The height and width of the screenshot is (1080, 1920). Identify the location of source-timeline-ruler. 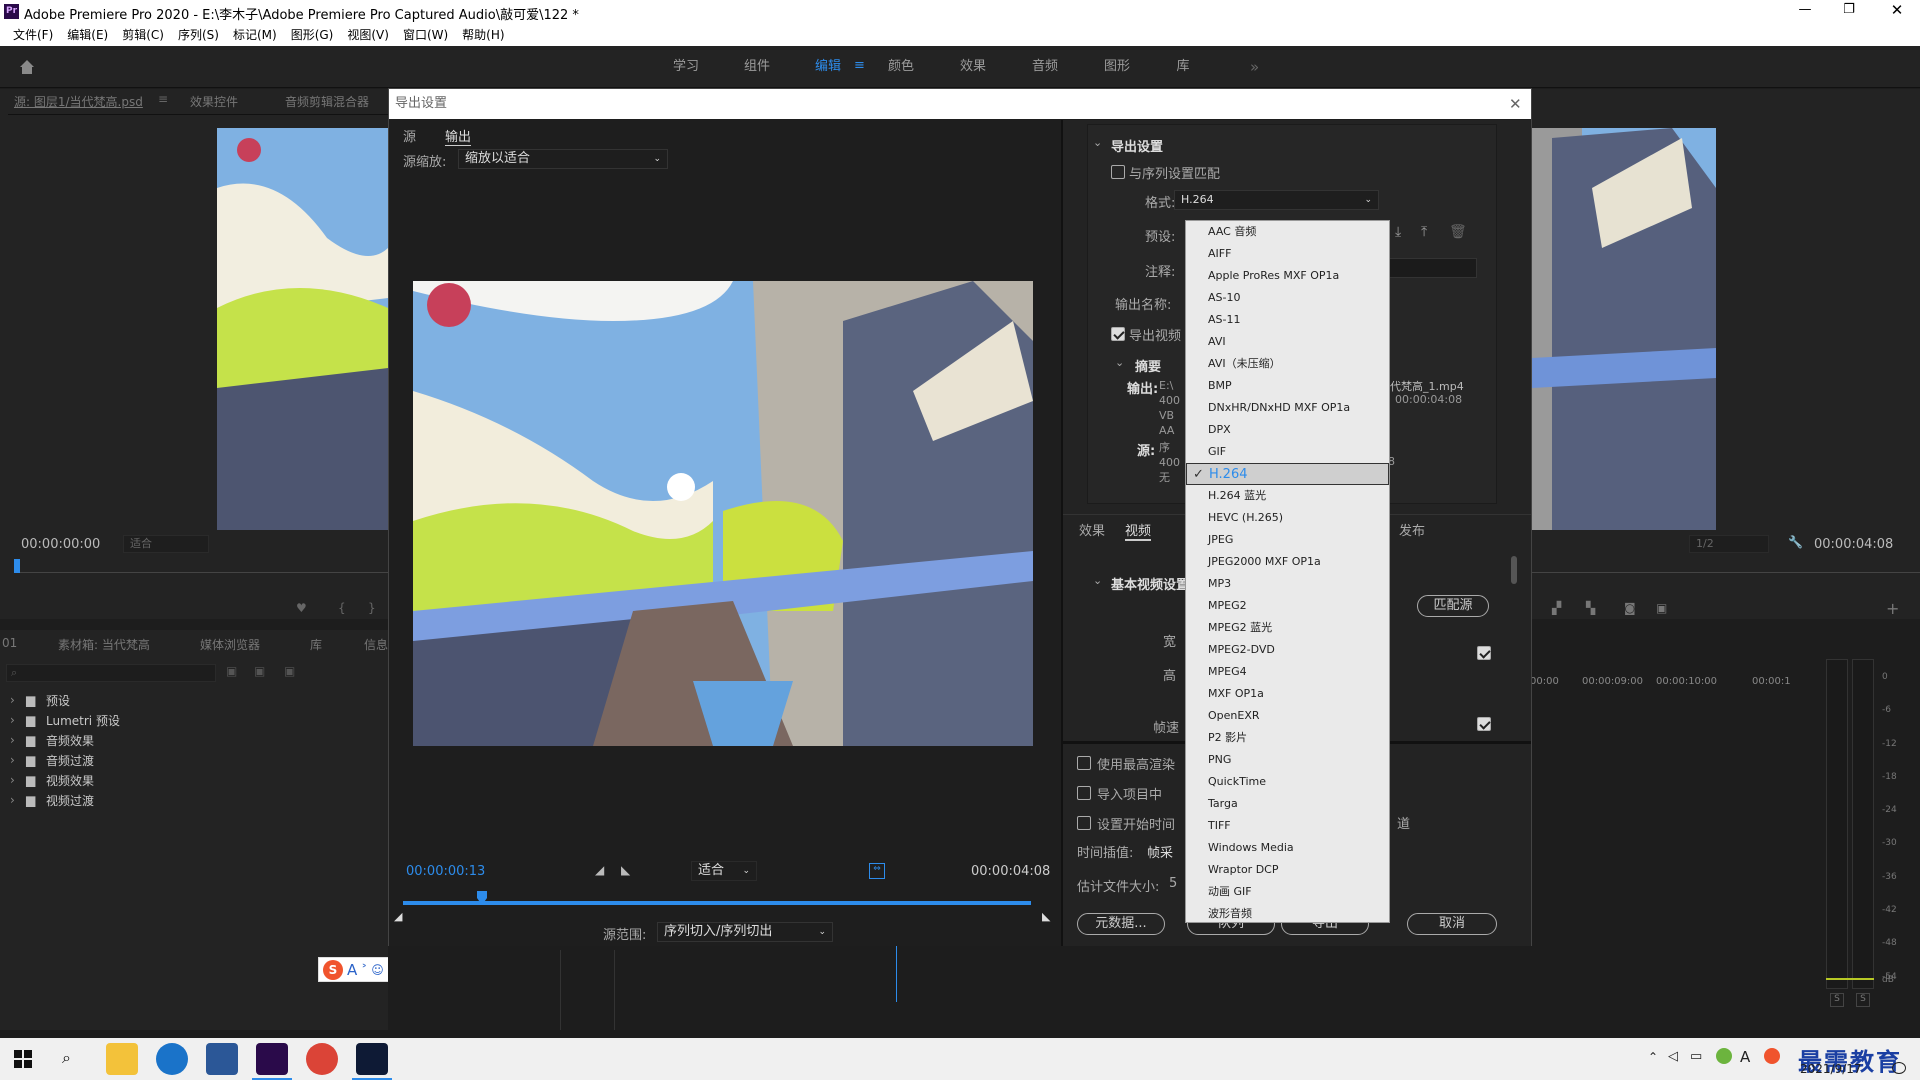
(201, 566).